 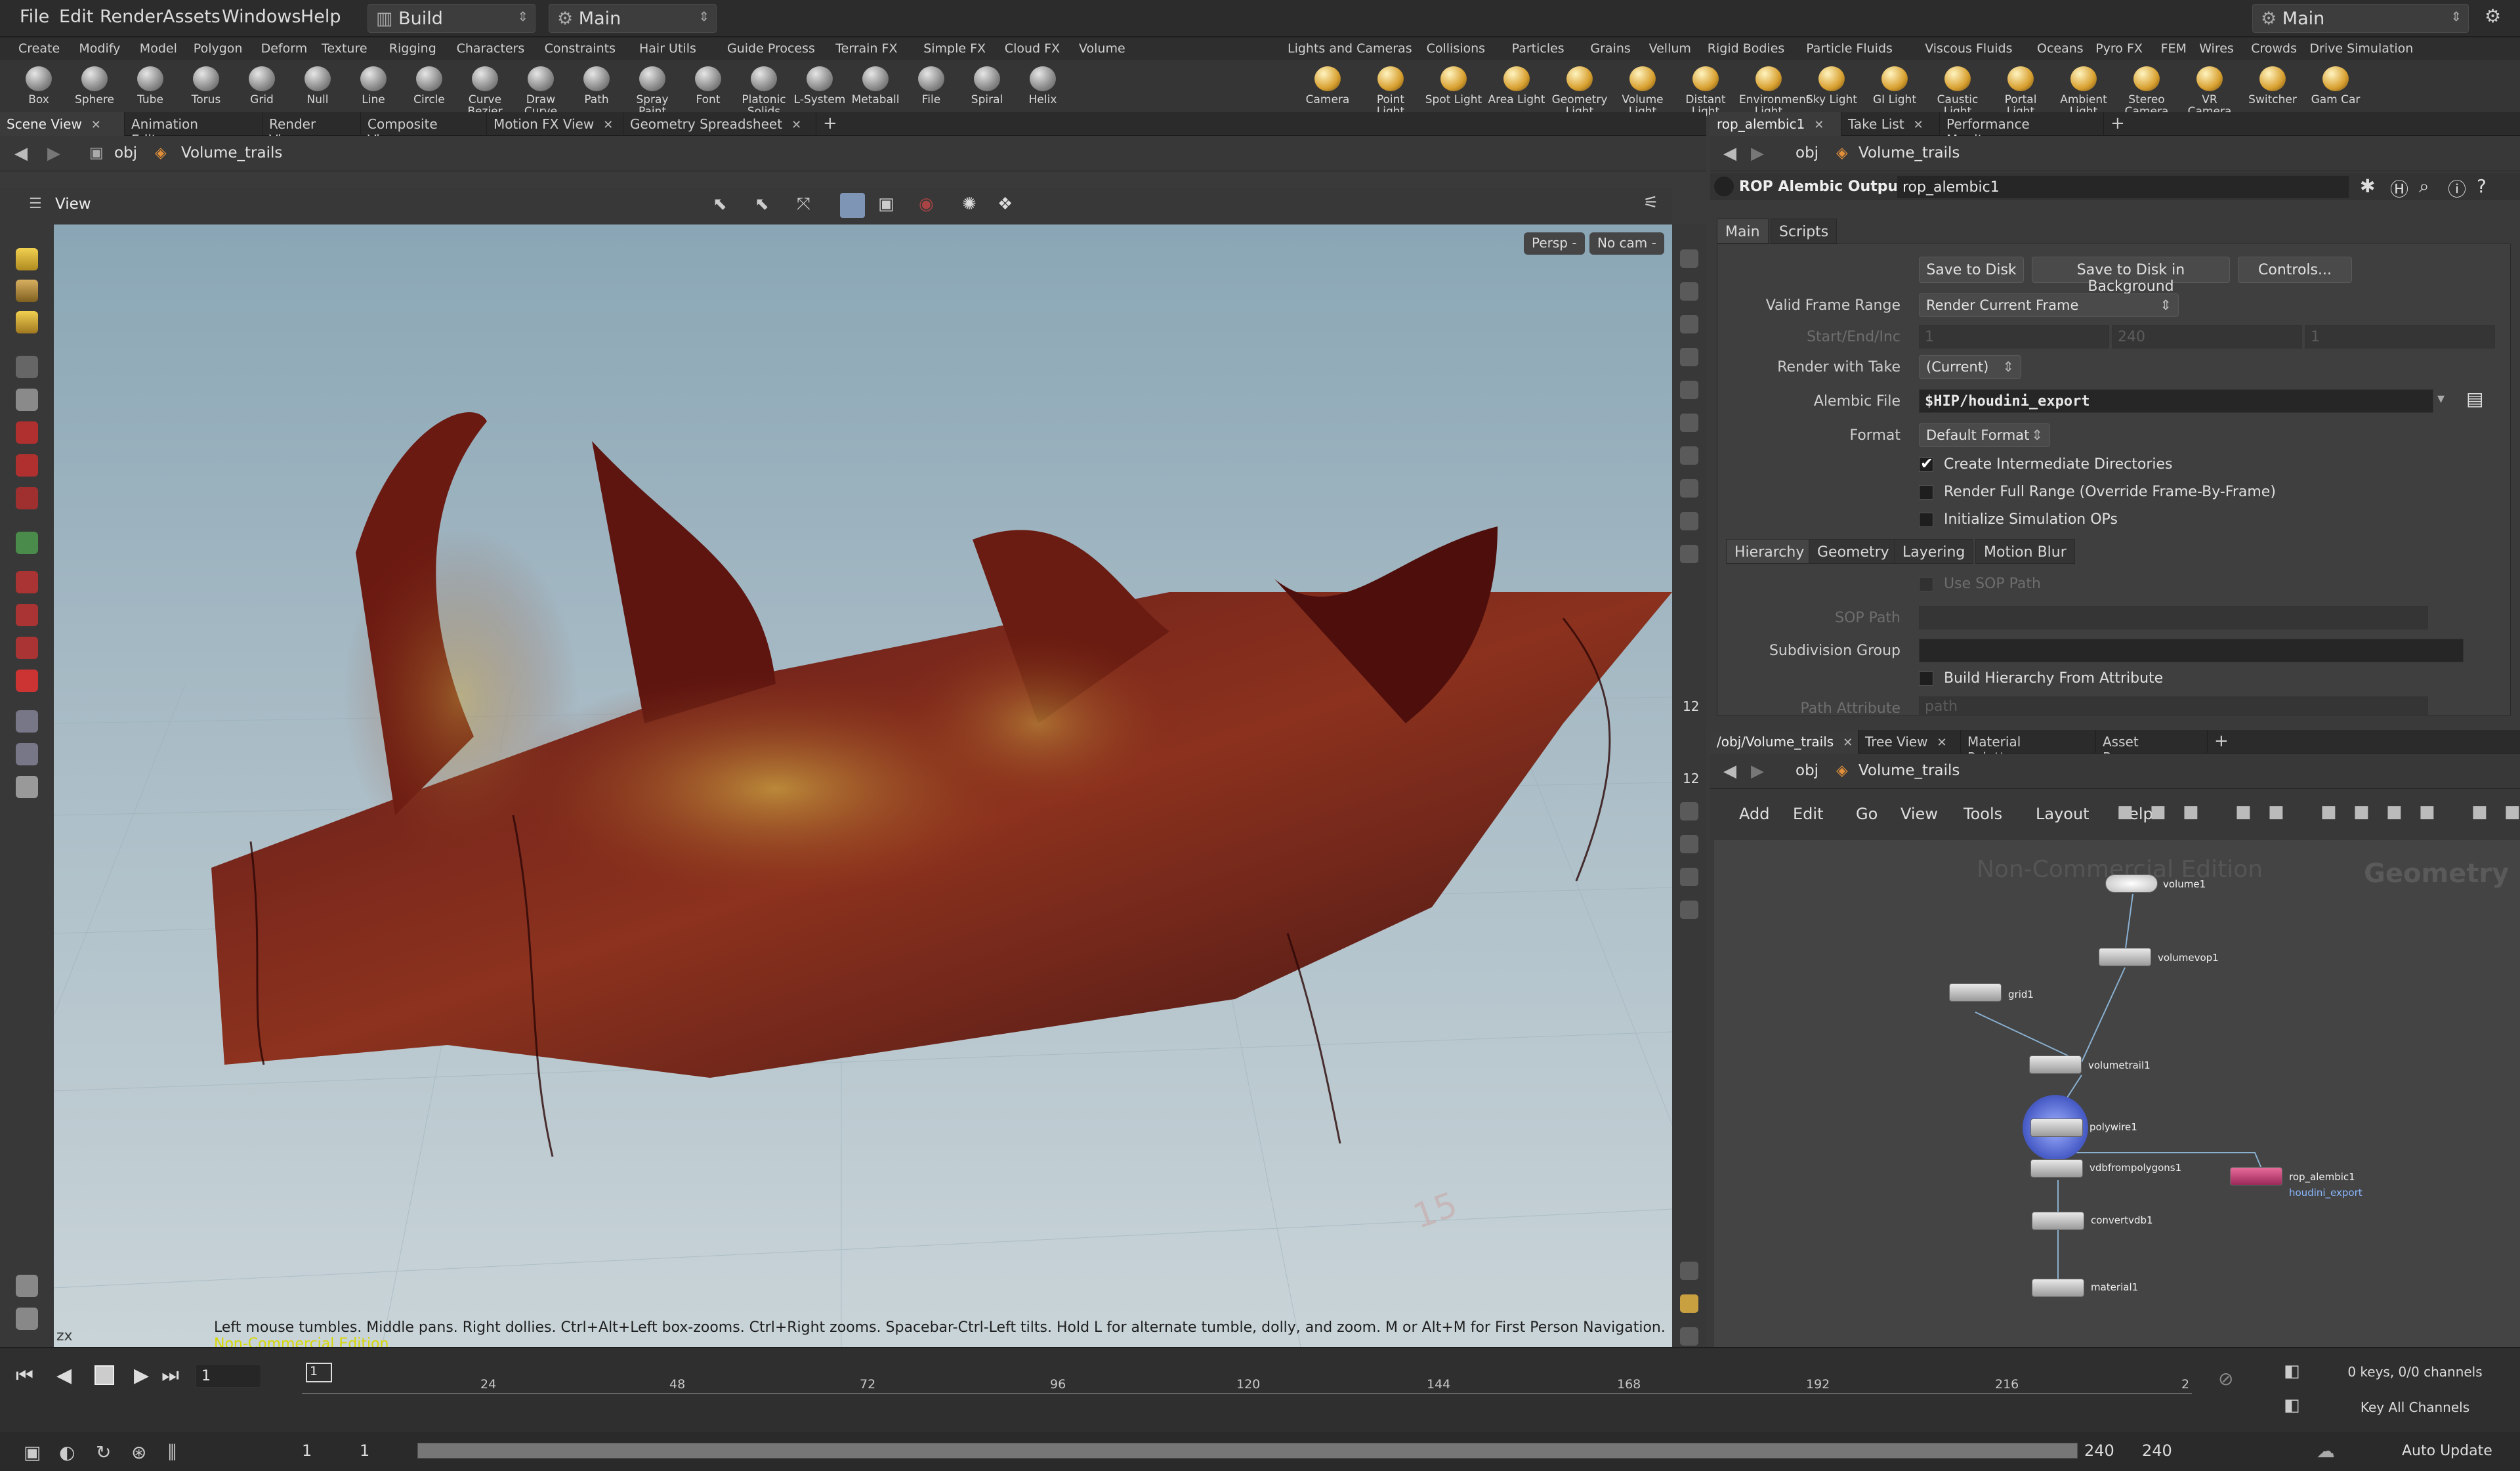 I want to click on inc-field: 1, so click(x=2400, y=337).